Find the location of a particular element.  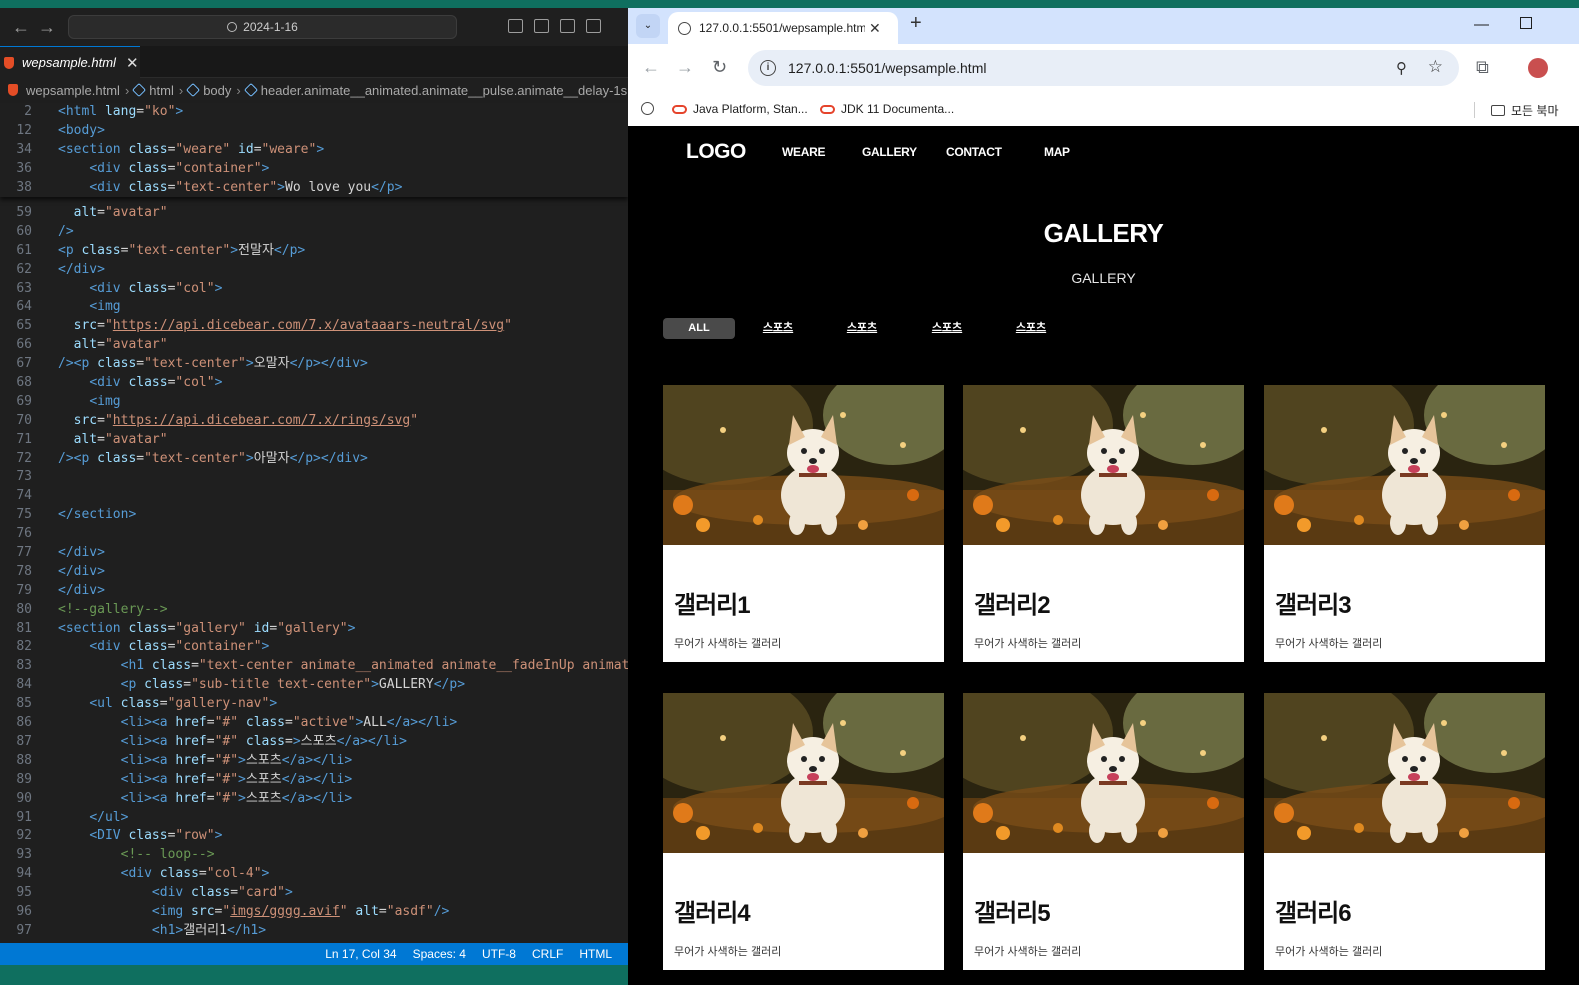

gallery-card: 갤러리1 무어가 사색하는 갤러리 is located at coordinates (803, 523).